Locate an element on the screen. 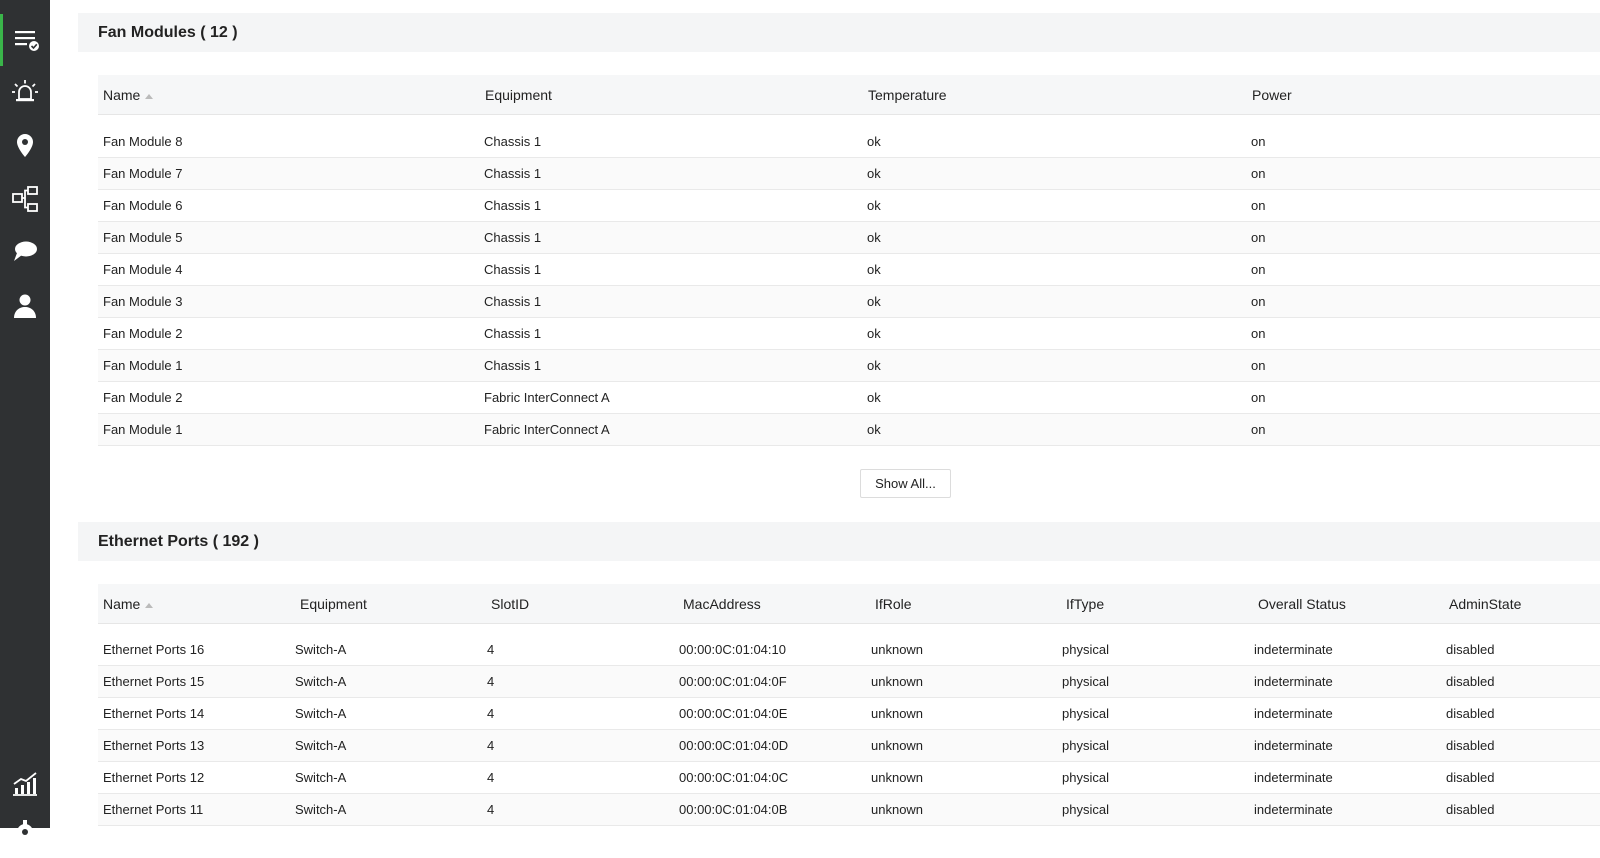 Image resolution: width=1600 pixels, height=858 pixels. table-row: Fan Module 1 Fabric InterConnect A ok on is located at coordinates (849, 430).